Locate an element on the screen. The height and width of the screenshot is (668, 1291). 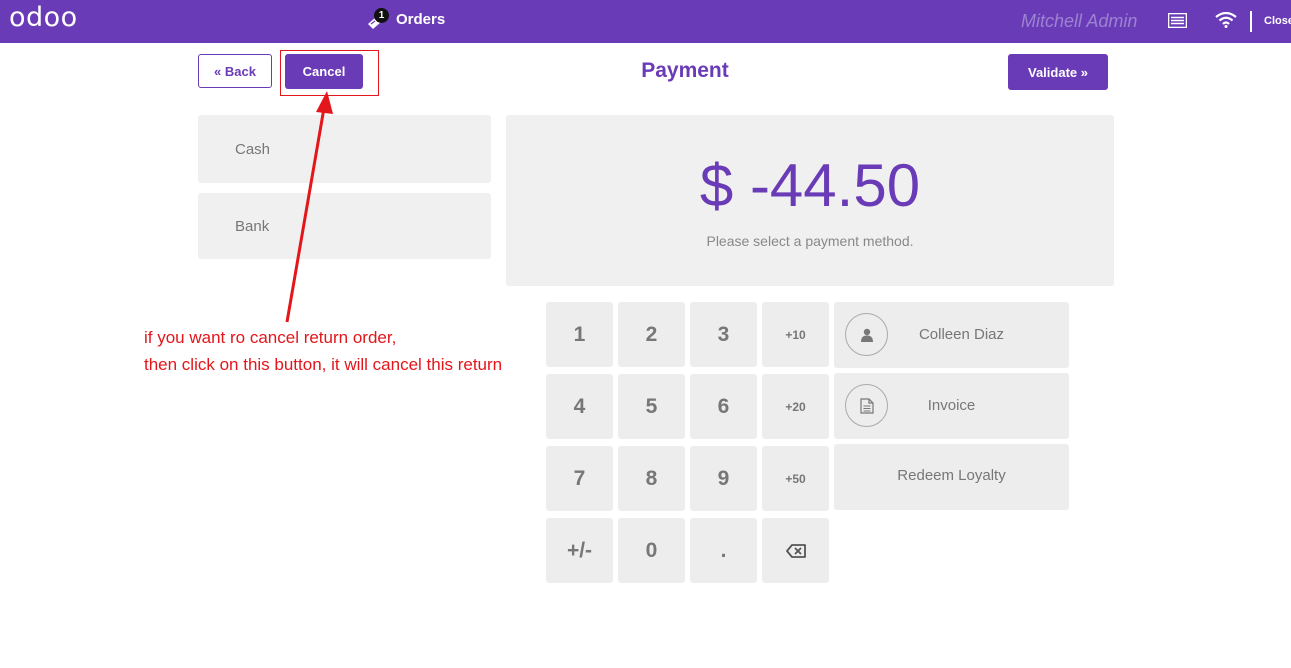
validate-button: Validate » is located at coordinates (1058, 72).